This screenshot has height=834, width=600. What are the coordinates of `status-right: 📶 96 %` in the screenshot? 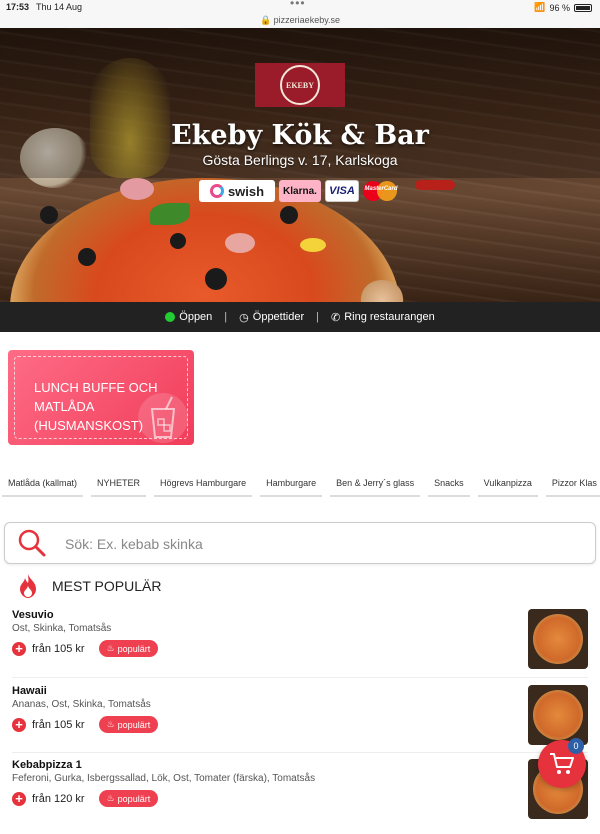 It's located at (563, 7).